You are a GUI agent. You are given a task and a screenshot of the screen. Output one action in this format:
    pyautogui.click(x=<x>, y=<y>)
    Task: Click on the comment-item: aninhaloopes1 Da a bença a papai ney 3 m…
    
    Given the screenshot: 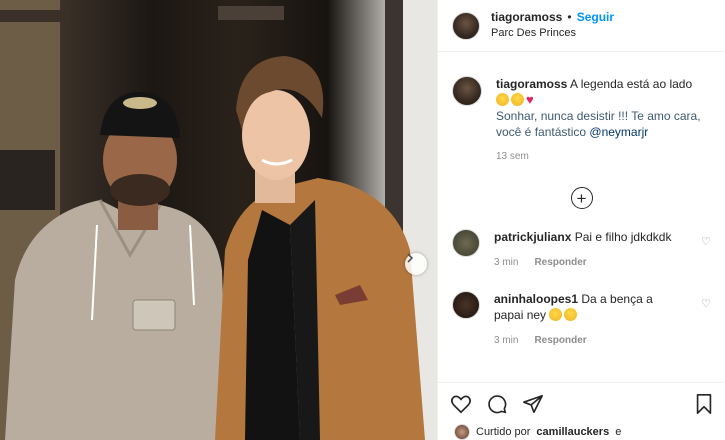 What is the action you would take?
    pyautogui.click(x=581, y=320)
    